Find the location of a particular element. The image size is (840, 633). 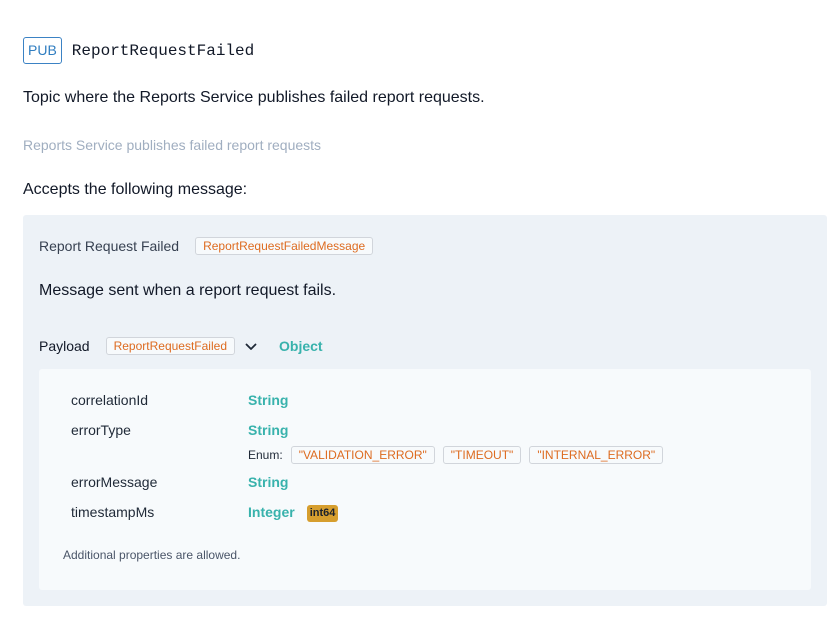

additional-properties-note: Additional properties are allowed. is located at coordinates (152, 555).